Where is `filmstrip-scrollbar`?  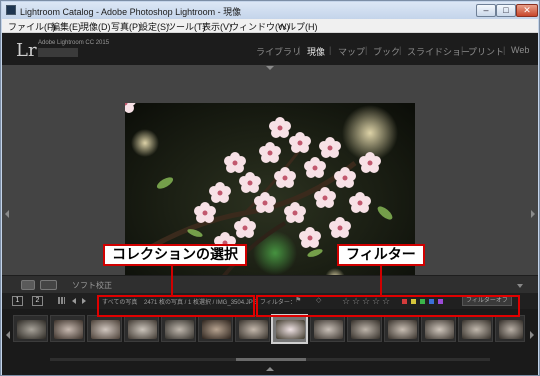
filmstrip-scrollbar is located at coordinates (270, 359).